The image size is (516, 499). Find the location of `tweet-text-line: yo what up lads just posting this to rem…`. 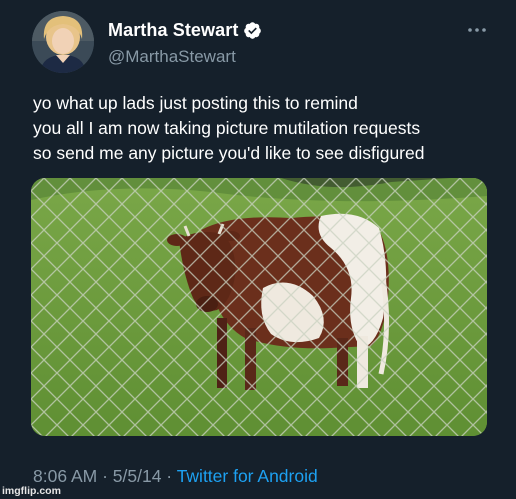

tweet-text-line: yo what up lads just posting this to rem… is located at coordinates (195, 103).